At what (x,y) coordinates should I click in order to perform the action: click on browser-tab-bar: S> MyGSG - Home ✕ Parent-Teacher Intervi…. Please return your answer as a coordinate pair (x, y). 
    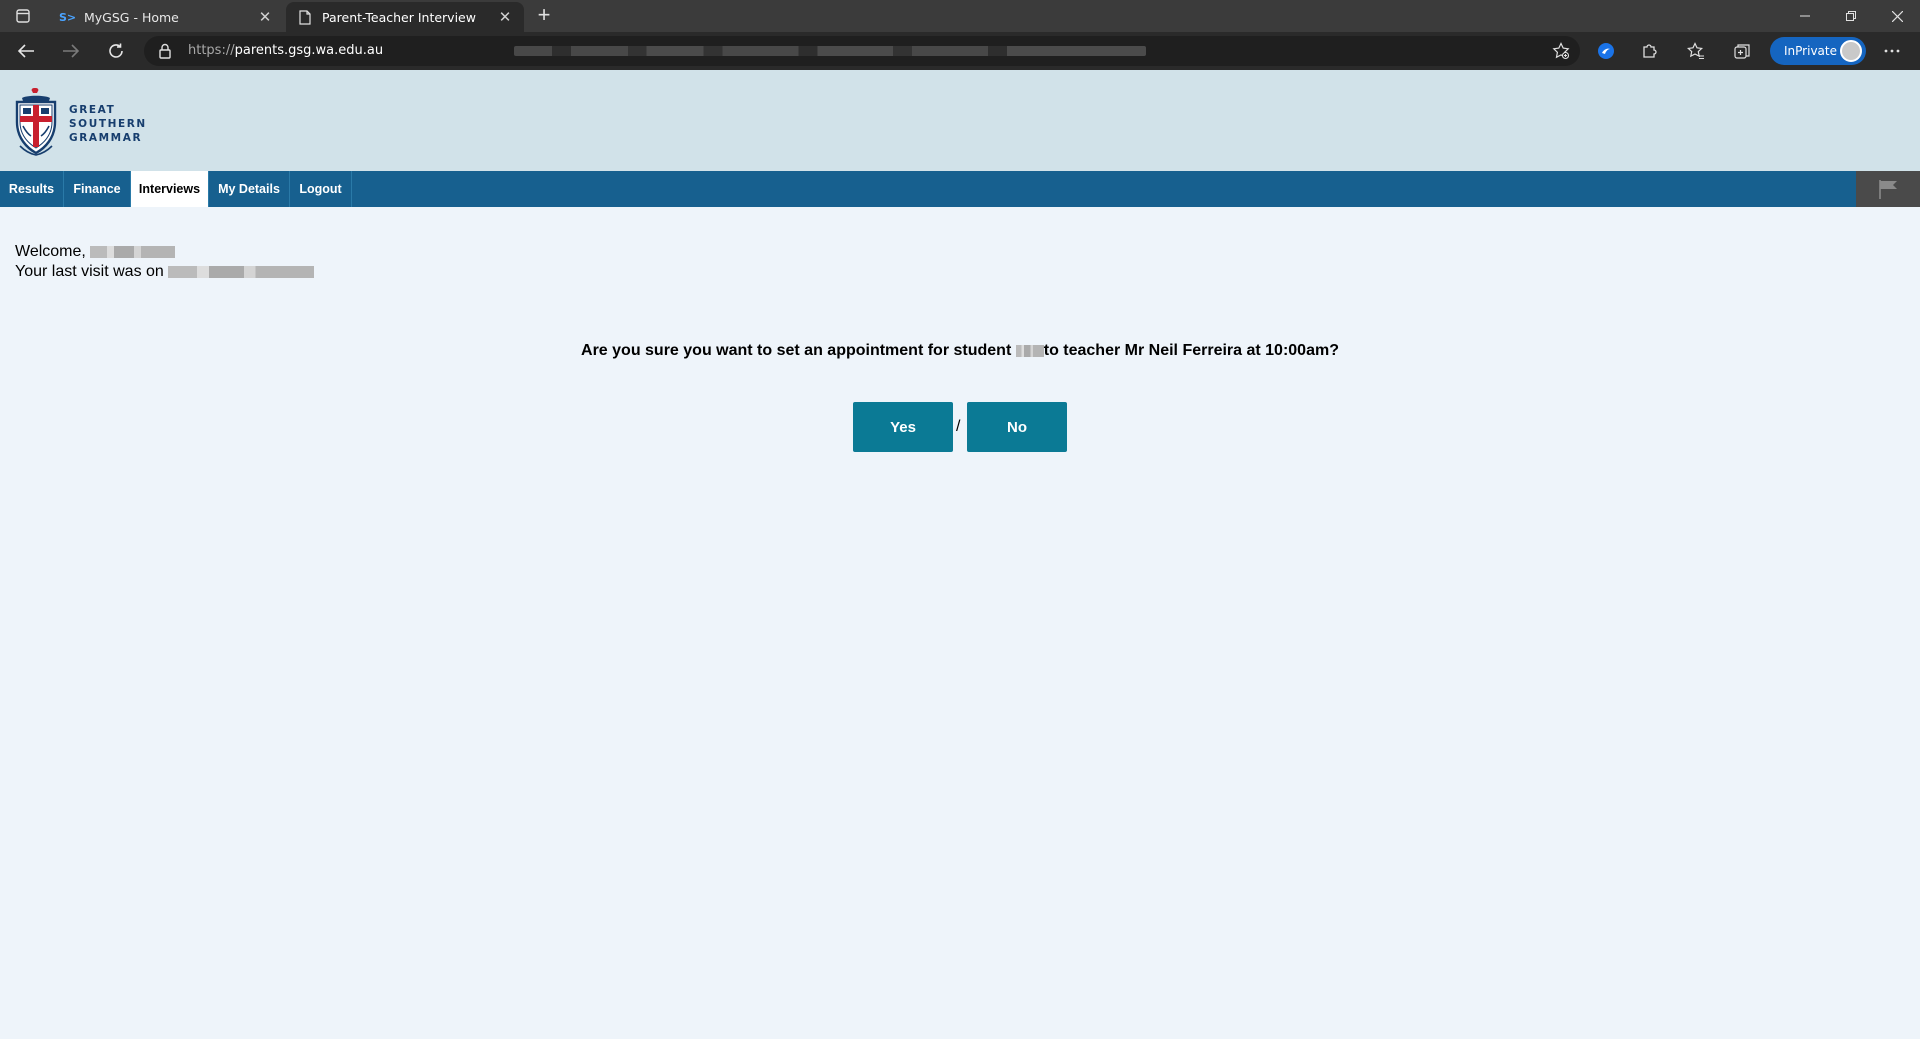
    Looking at the image, I should click on (960, 16).